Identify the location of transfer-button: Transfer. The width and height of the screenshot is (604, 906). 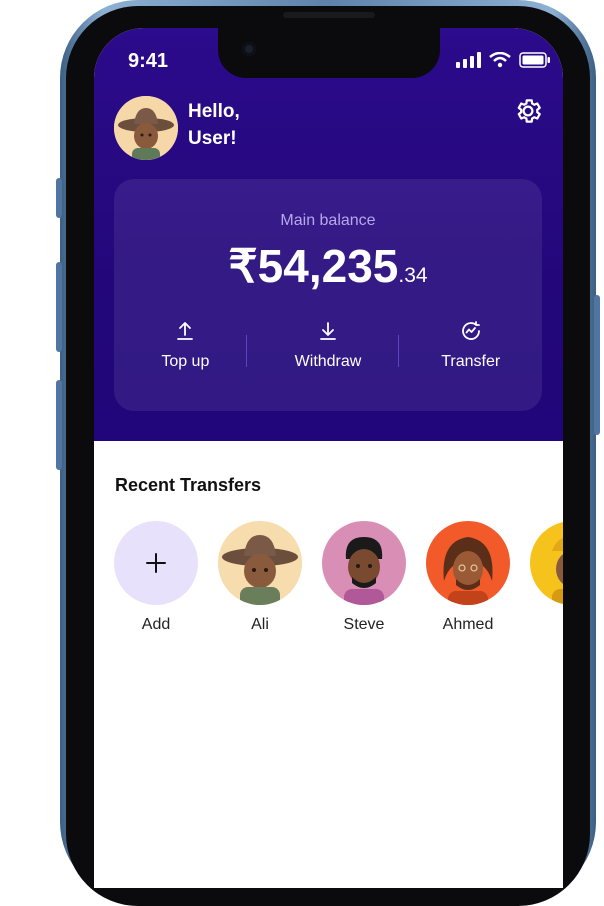
(470, 354).